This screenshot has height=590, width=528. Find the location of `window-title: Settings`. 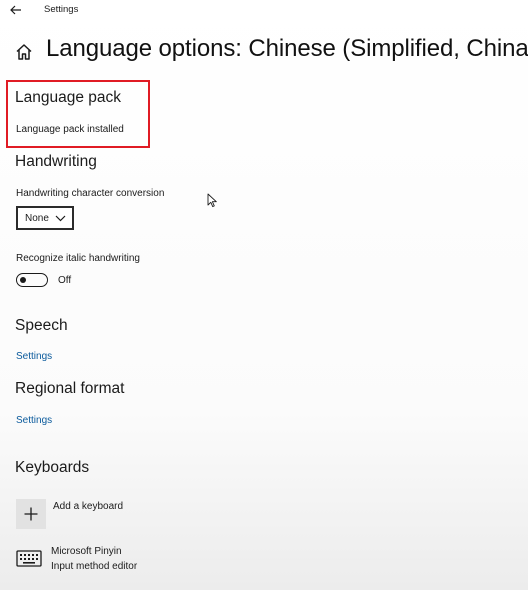

window-title: Settings is located at coordinates (61, 9).